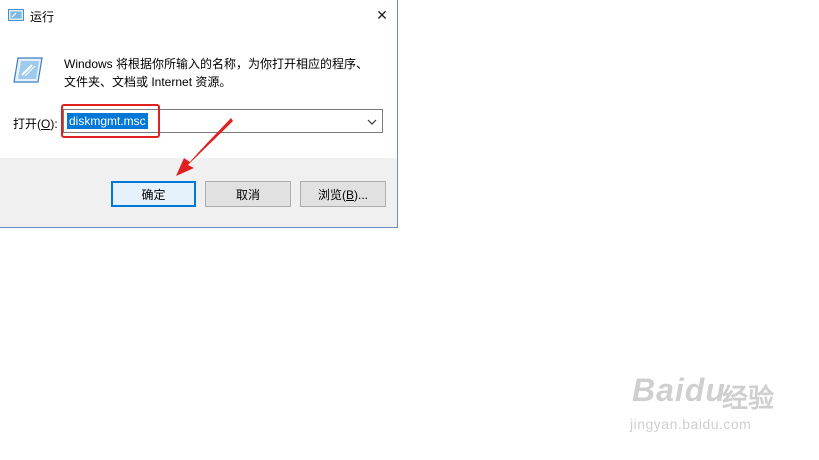 Image resolution: width=819 pixels, height=460 pixels. What do you see at coordinates (46, 124) in the screenshot?
I see `open-label-mnemonic: O` at bounding box center [46, 124].